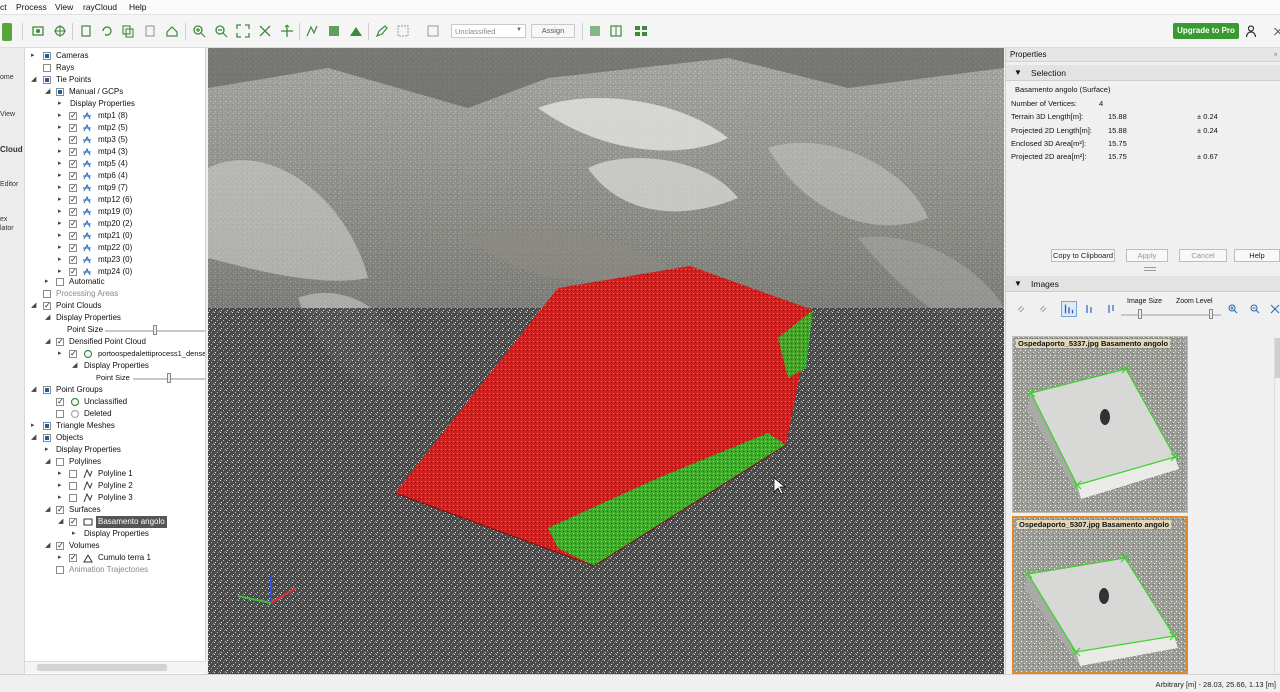 The width and height of the screenshot is (1280, 692). I want to click on splitter-handle, so click(1150, 269).